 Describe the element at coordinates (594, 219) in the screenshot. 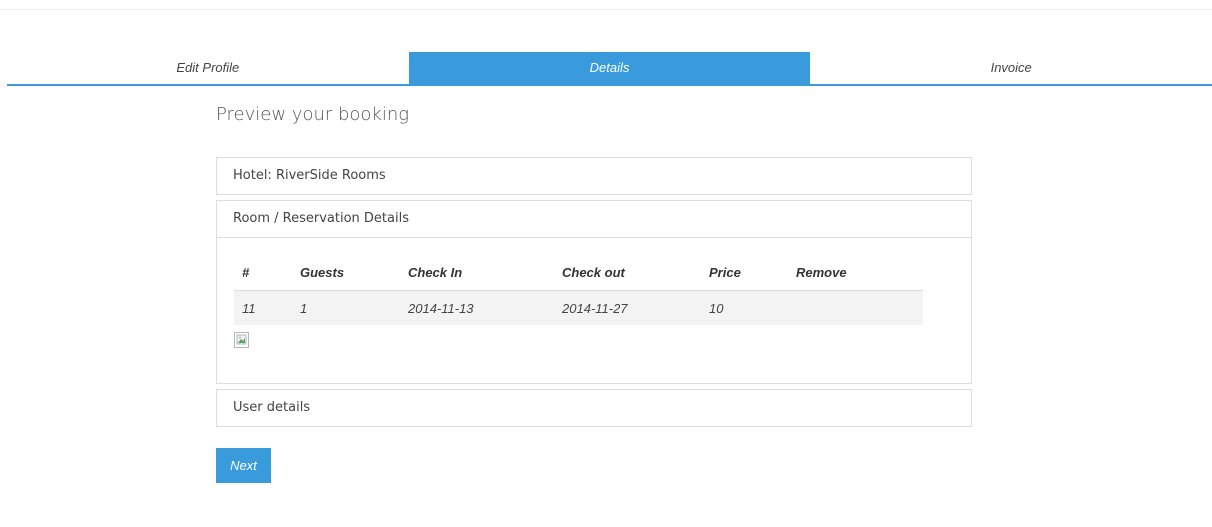

I see `reservation-panel-heading: Room / Reservation Details` at that location.